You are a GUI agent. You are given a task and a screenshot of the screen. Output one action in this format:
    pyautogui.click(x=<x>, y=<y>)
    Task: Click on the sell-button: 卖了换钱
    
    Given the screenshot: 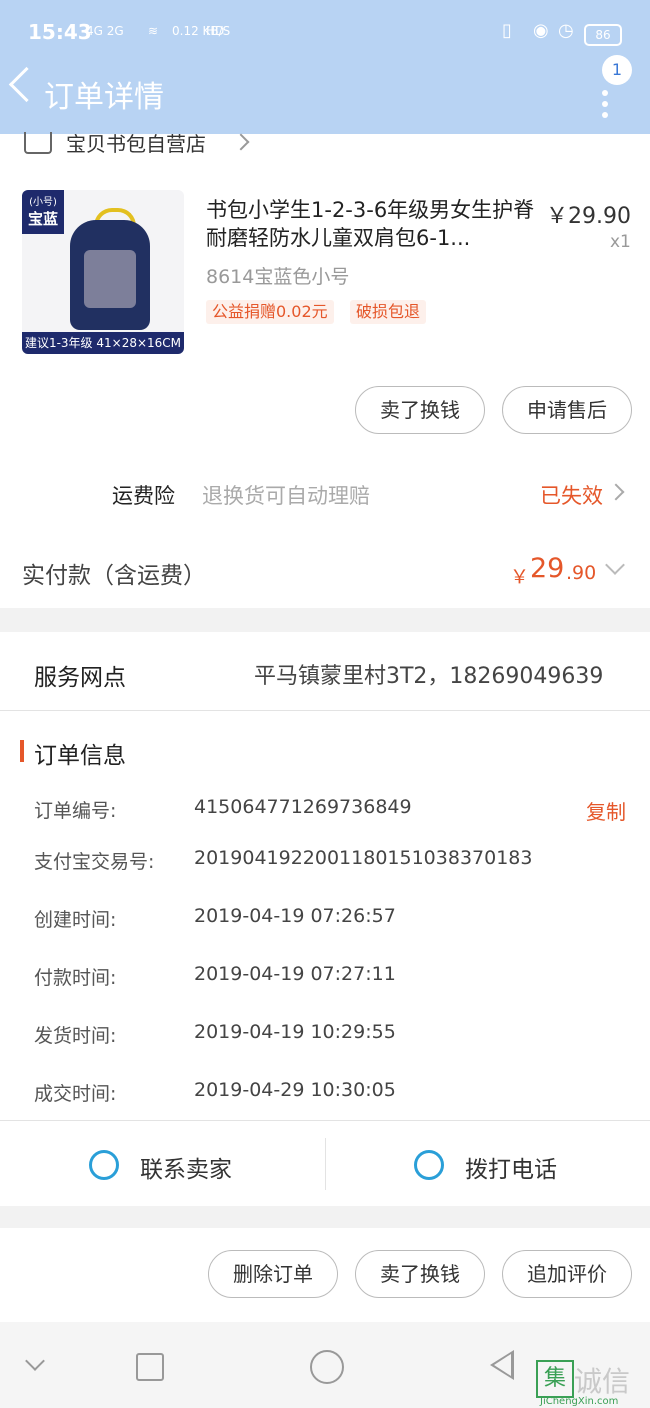 What is the action you would take?
    pyautogui.click(x=420, y=1274)
    